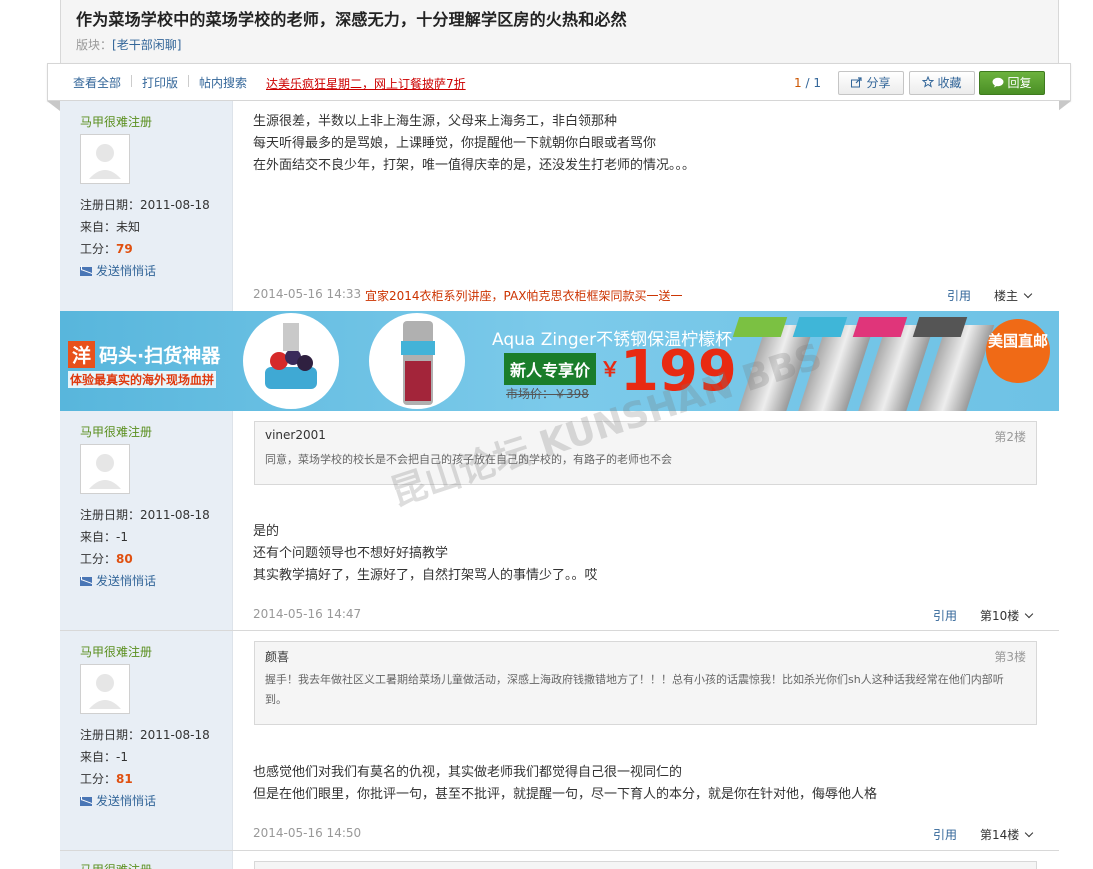 Image resolution: width=1093 pixels, height=869 pixels. Describe the element at coordinates (223, 82) in the screenshot. I see `search-in-thread-link: 帖内搜索` at that location.